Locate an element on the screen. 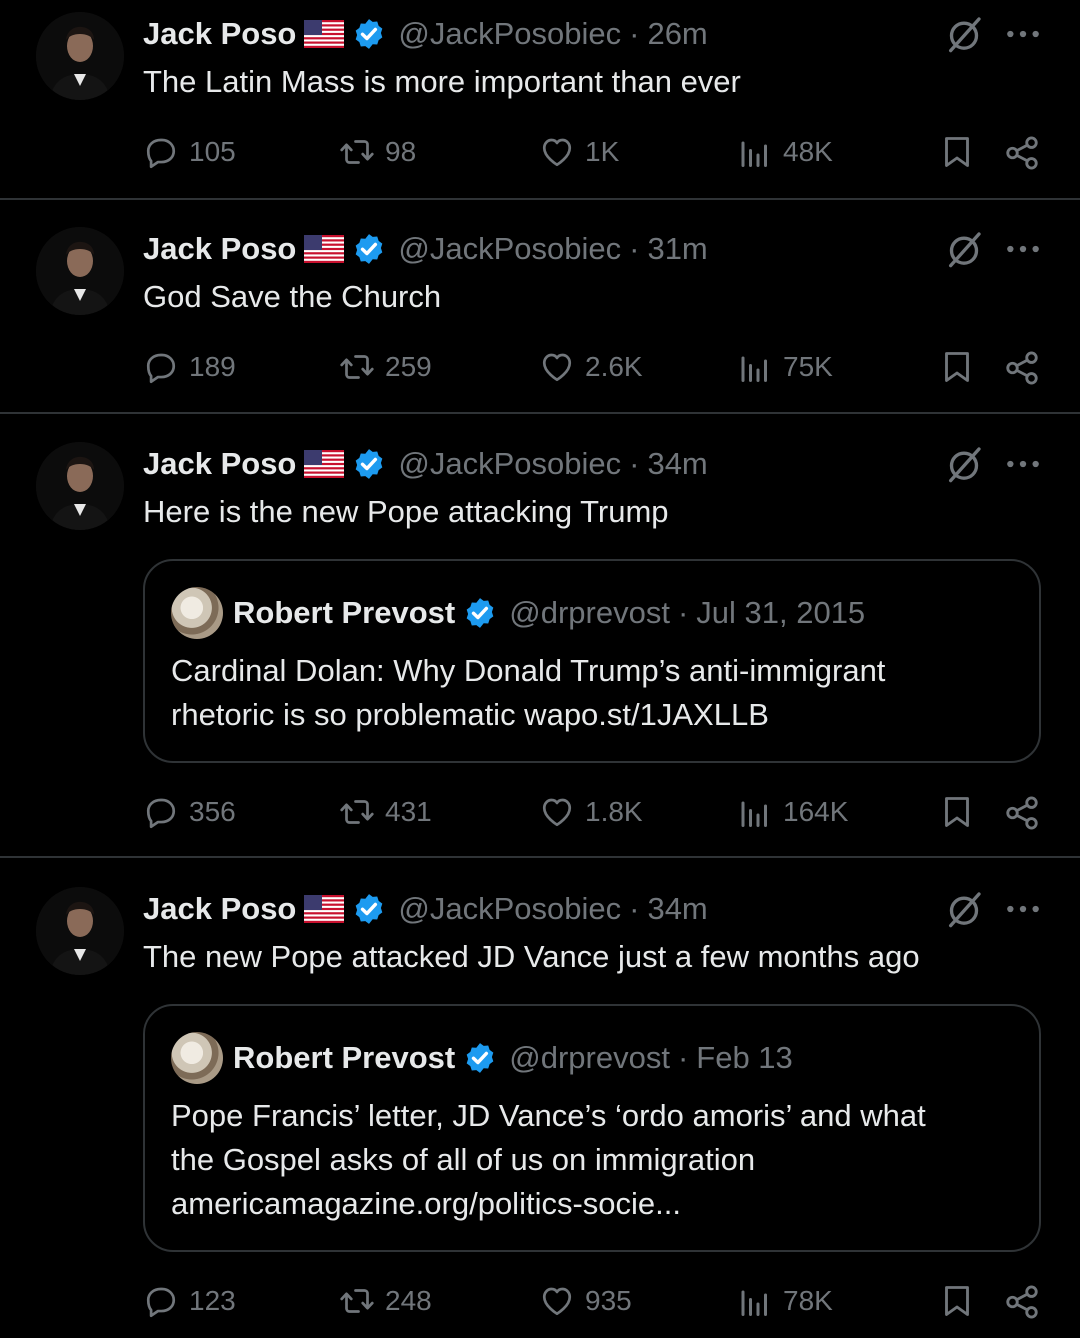  repost-count: 431 is located at coordinates (408, 811).